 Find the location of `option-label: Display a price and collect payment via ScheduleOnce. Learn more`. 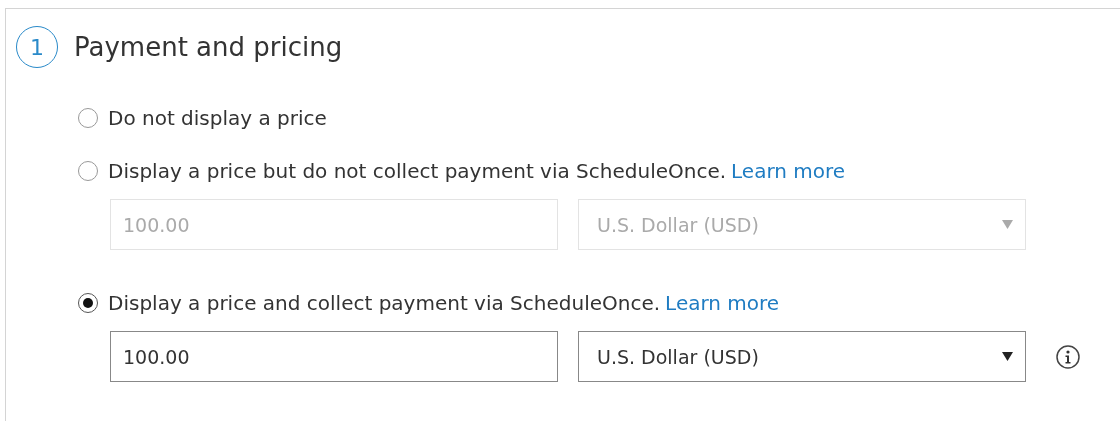

option-label: Display a price and collect payment via ScheduleOnce. Learn more is located at coordinates (444, 303).